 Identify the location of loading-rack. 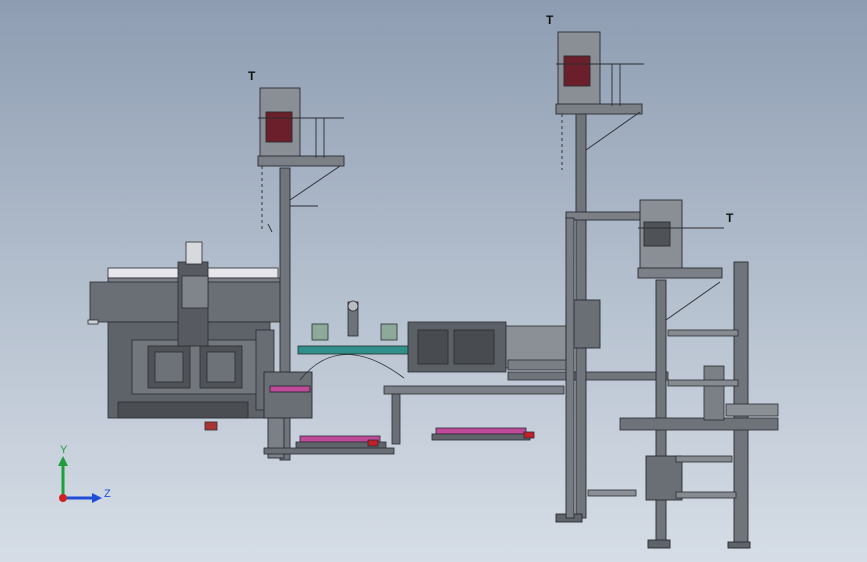
(683, 414).